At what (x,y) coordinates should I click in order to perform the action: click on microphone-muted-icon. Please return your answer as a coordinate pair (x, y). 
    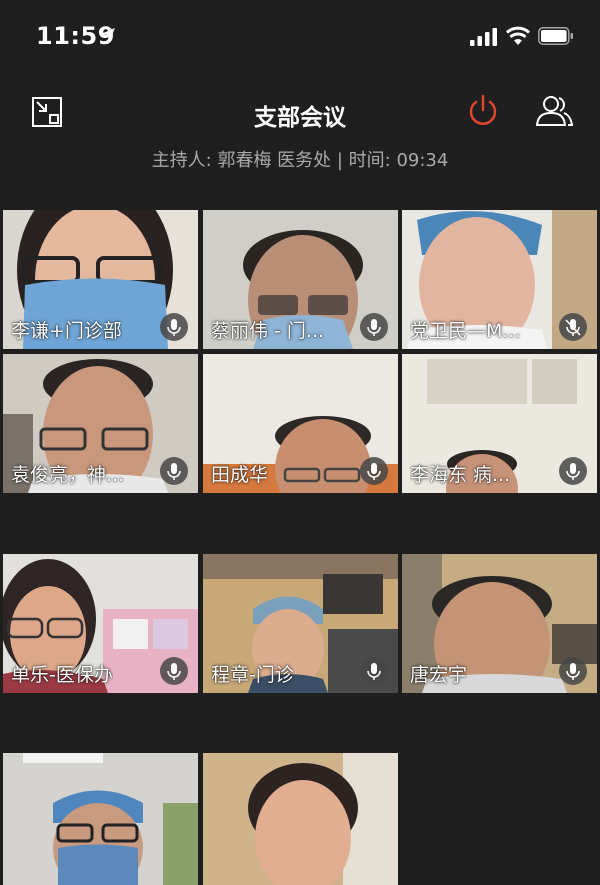
    Looking at the image, I should click on (573, 327).